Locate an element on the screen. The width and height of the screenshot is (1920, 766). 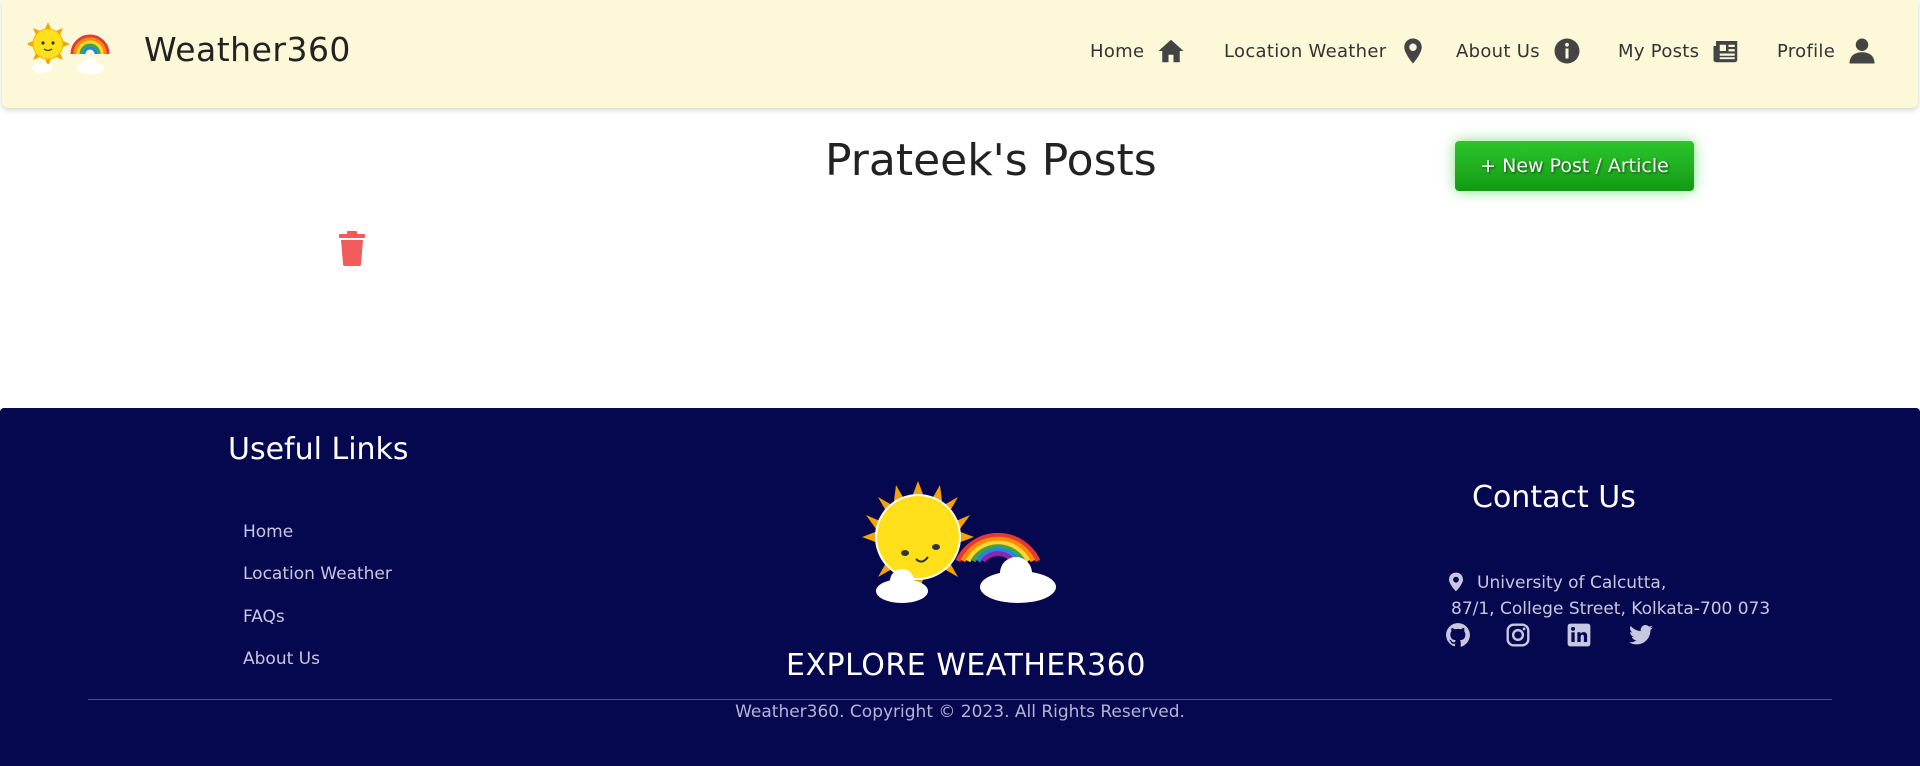
info-icon is located at coordinates (1567, 51).